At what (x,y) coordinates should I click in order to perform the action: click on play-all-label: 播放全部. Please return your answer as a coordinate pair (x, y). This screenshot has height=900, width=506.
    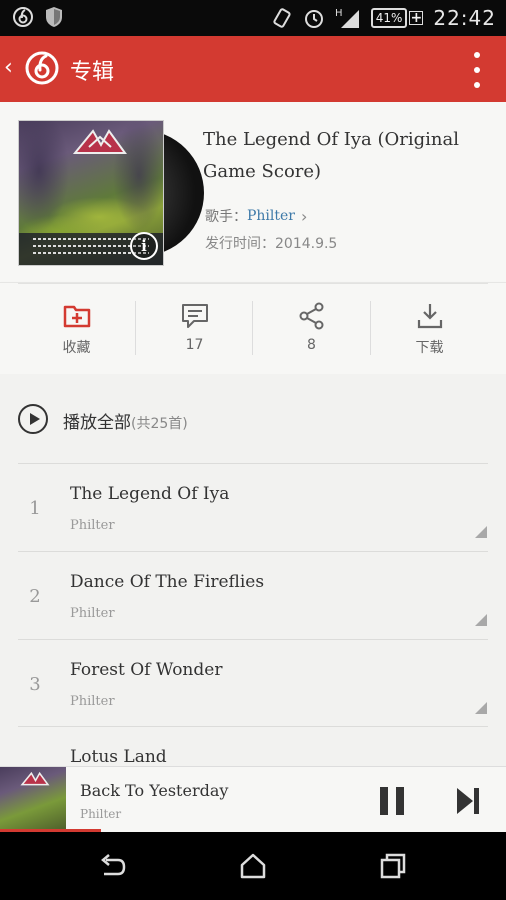
    Looking at the image, I should click on (97, 423).